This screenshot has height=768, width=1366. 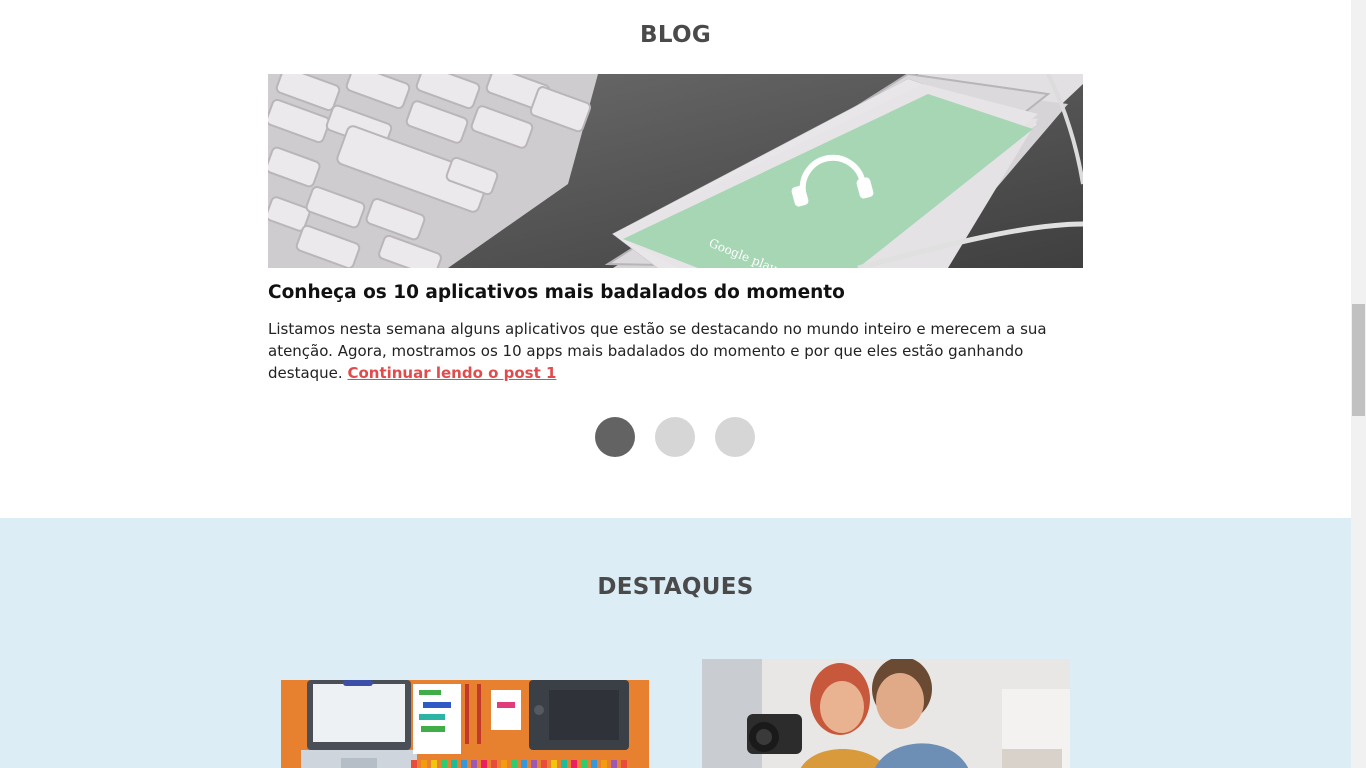 I want to click on vertical-scrollbar, so click(x=1358, y=384).